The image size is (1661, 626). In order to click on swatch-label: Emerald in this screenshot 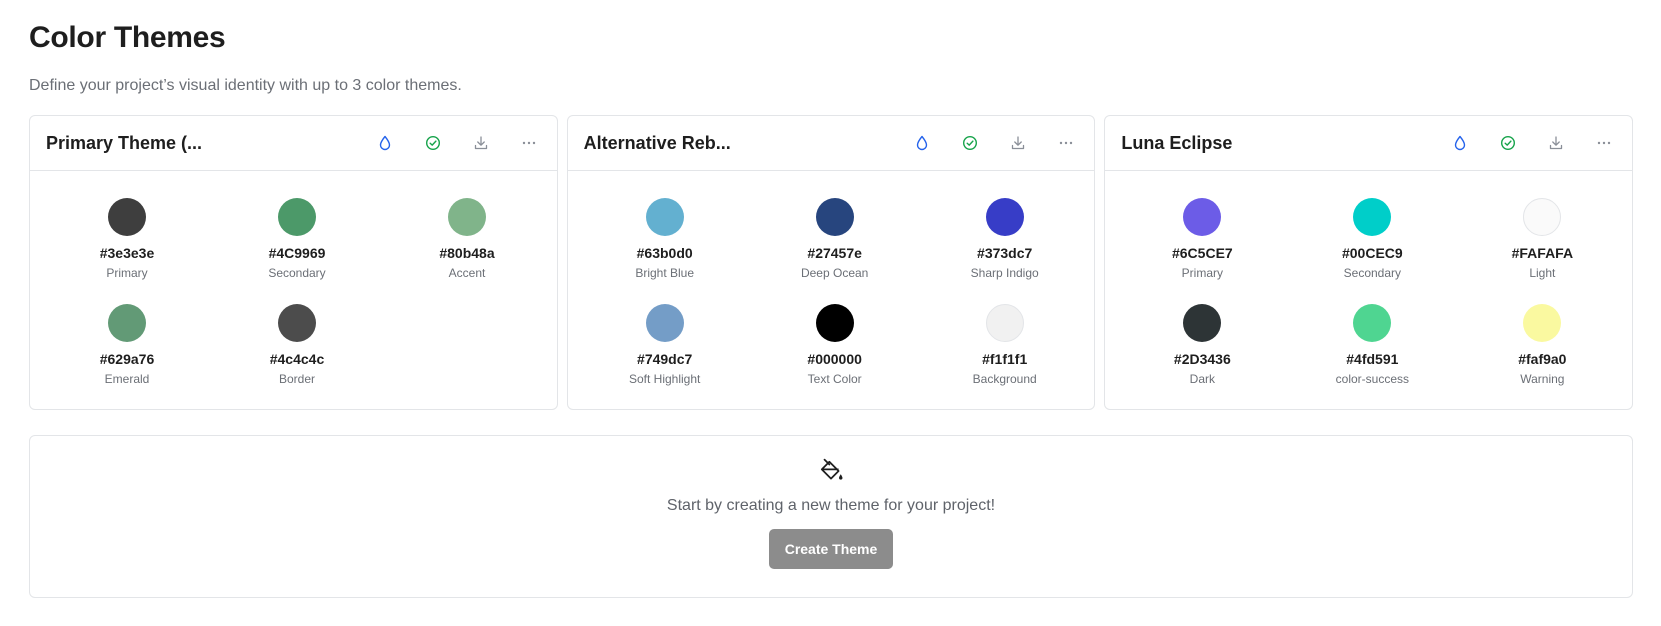, I will do `click(127, 379)`.